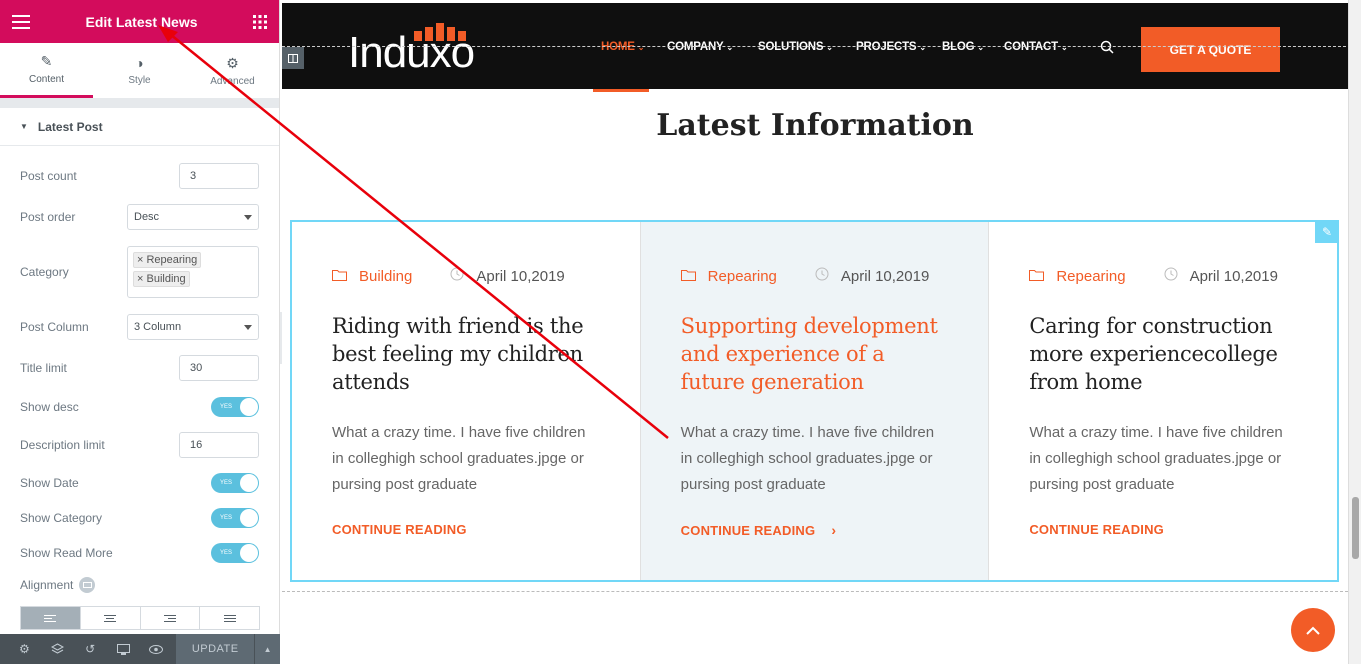 This screenshot has width=1361, height=664. Describe the element at coordinates (1313, 630) in the screenshot. I see `back-to-top-button` at that location.